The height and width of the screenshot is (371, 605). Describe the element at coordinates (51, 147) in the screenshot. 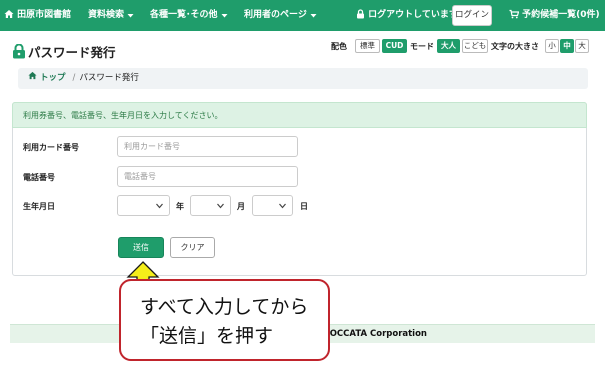

I see `card-number-label: 利用カード番号` at that location.